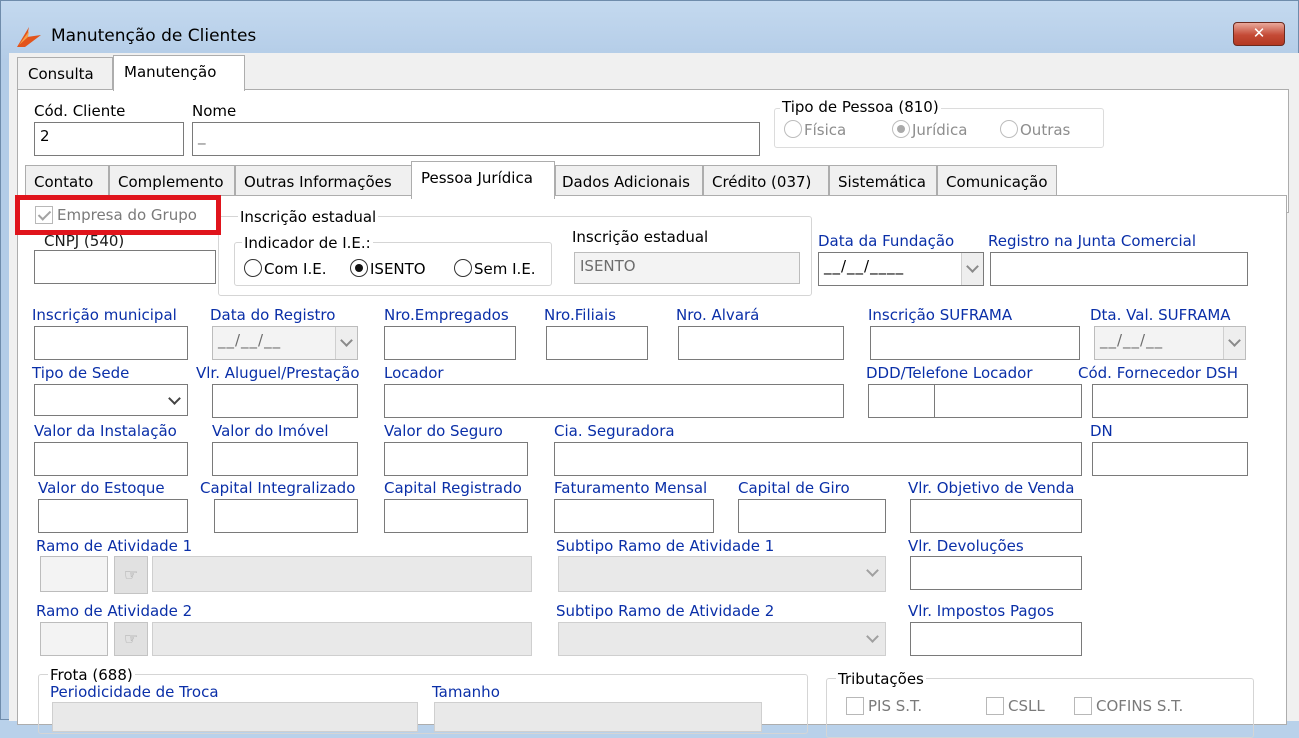  What do you see at coordinates (134, 692) in the screenshot?
I see `periodicidade-label: Periodicidade de Troca` at bounding box center [134, 692].